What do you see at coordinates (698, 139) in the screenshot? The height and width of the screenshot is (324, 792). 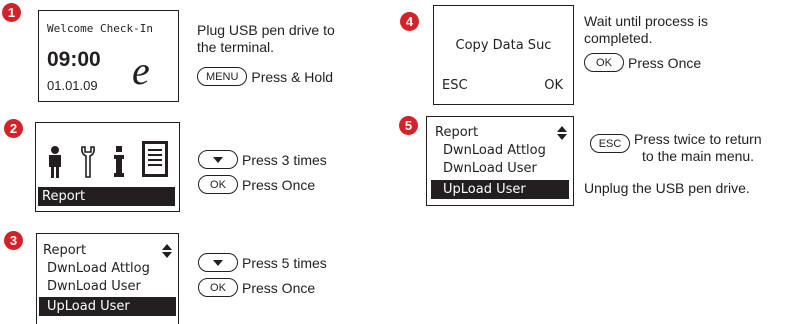 I see `step5-action-line1: Press twice to return` at bounding box center [698, 139].